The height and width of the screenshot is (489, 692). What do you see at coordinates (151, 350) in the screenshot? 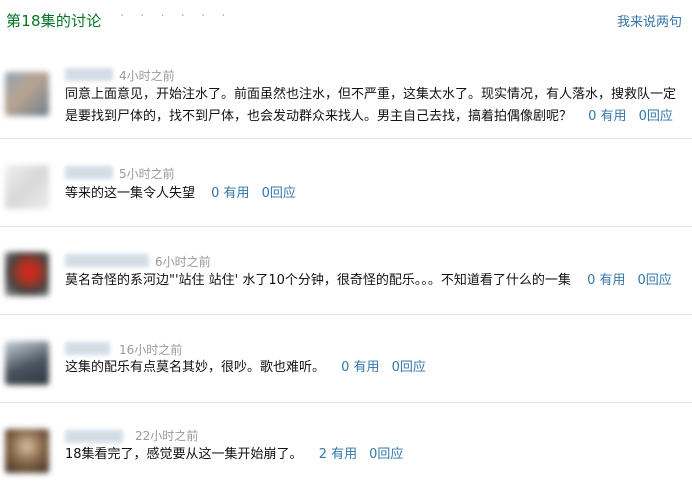
I see `comment-time: 16小时之前` at bounding box center [151, 350].